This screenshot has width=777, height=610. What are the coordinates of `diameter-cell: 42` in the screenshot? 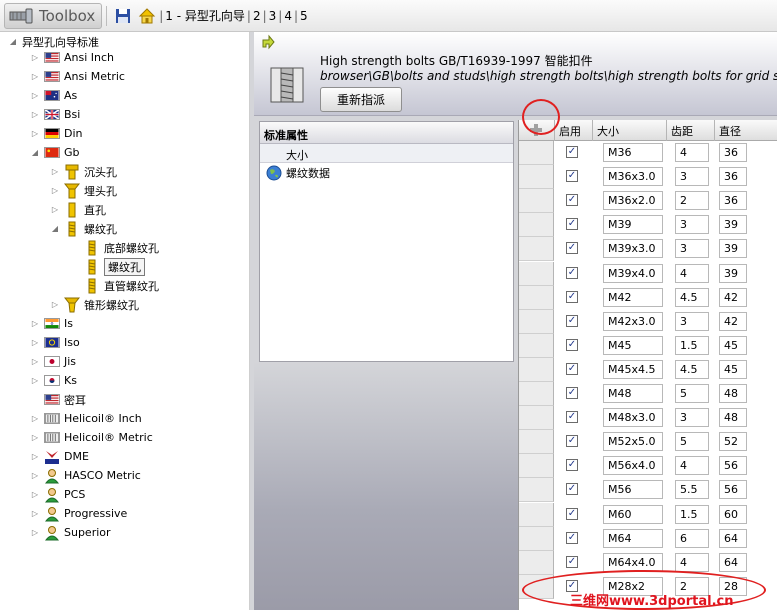 It's located at (733, 321).